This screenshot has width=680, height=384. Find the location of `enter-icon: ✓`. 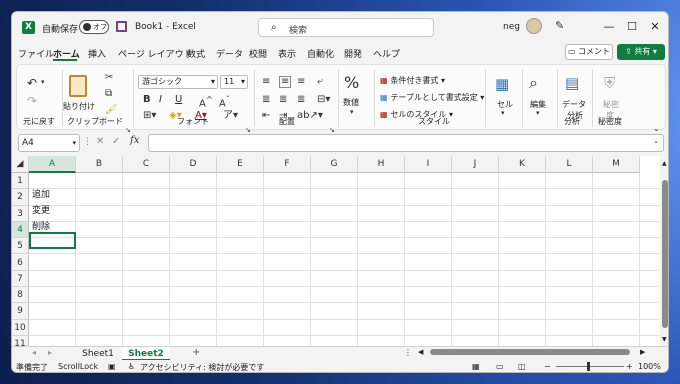

enter-icon: ✓ is located at coordinates (116, 141).